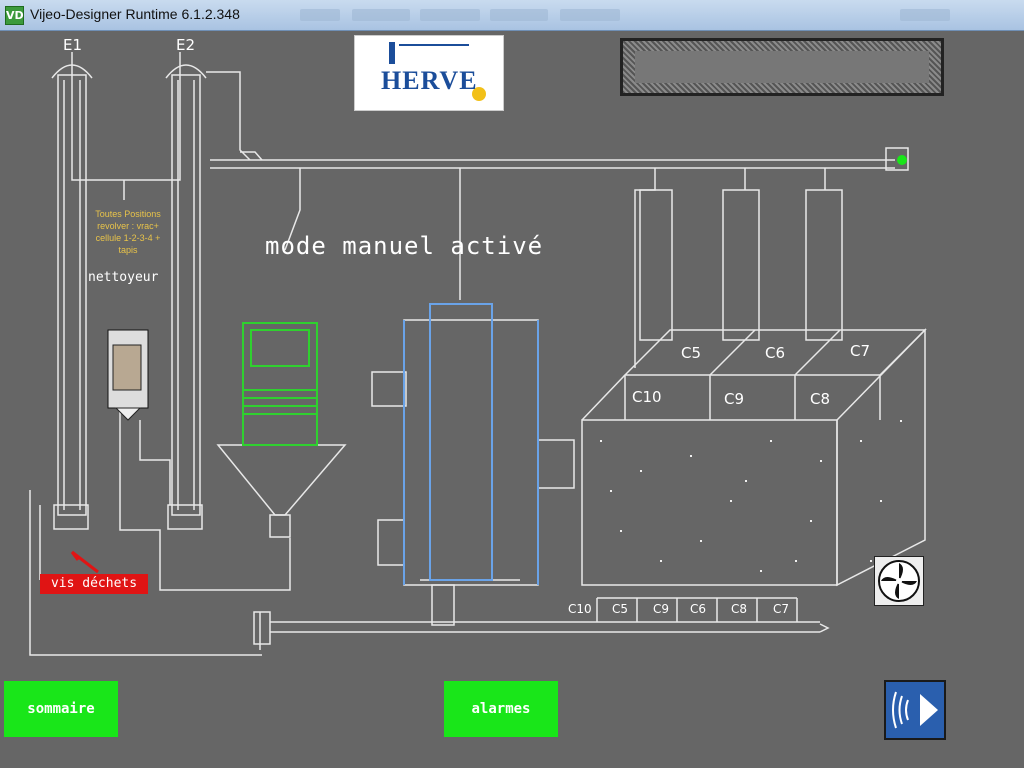 Image resolution: width=1024 pixels, height=768 pixels. I want to click on status-panel, so click(782, 67).